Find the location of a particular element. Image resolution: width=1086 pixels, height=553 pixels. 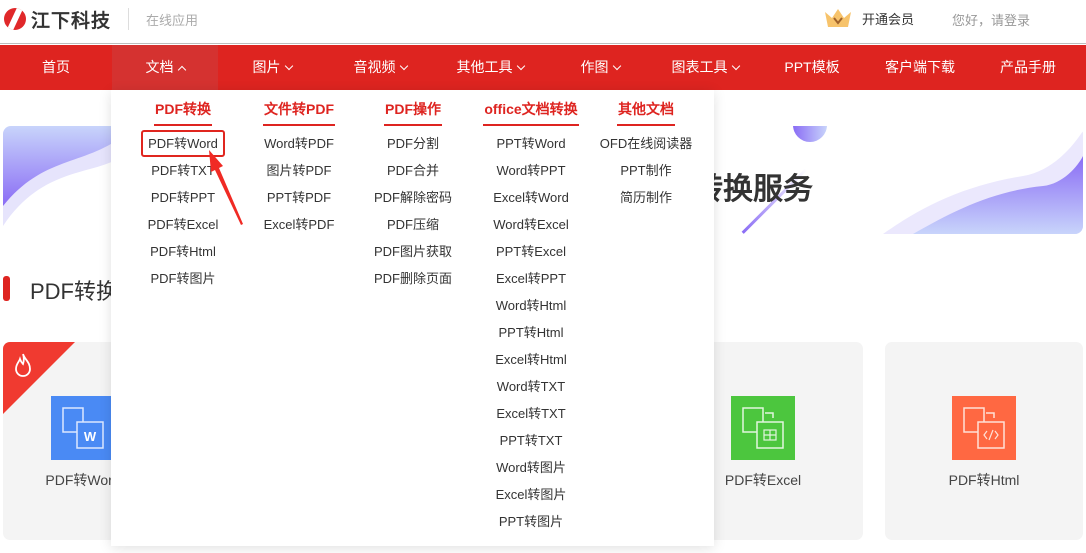

dropdown-item: Excel转Word is located at coordinates (531, 197).